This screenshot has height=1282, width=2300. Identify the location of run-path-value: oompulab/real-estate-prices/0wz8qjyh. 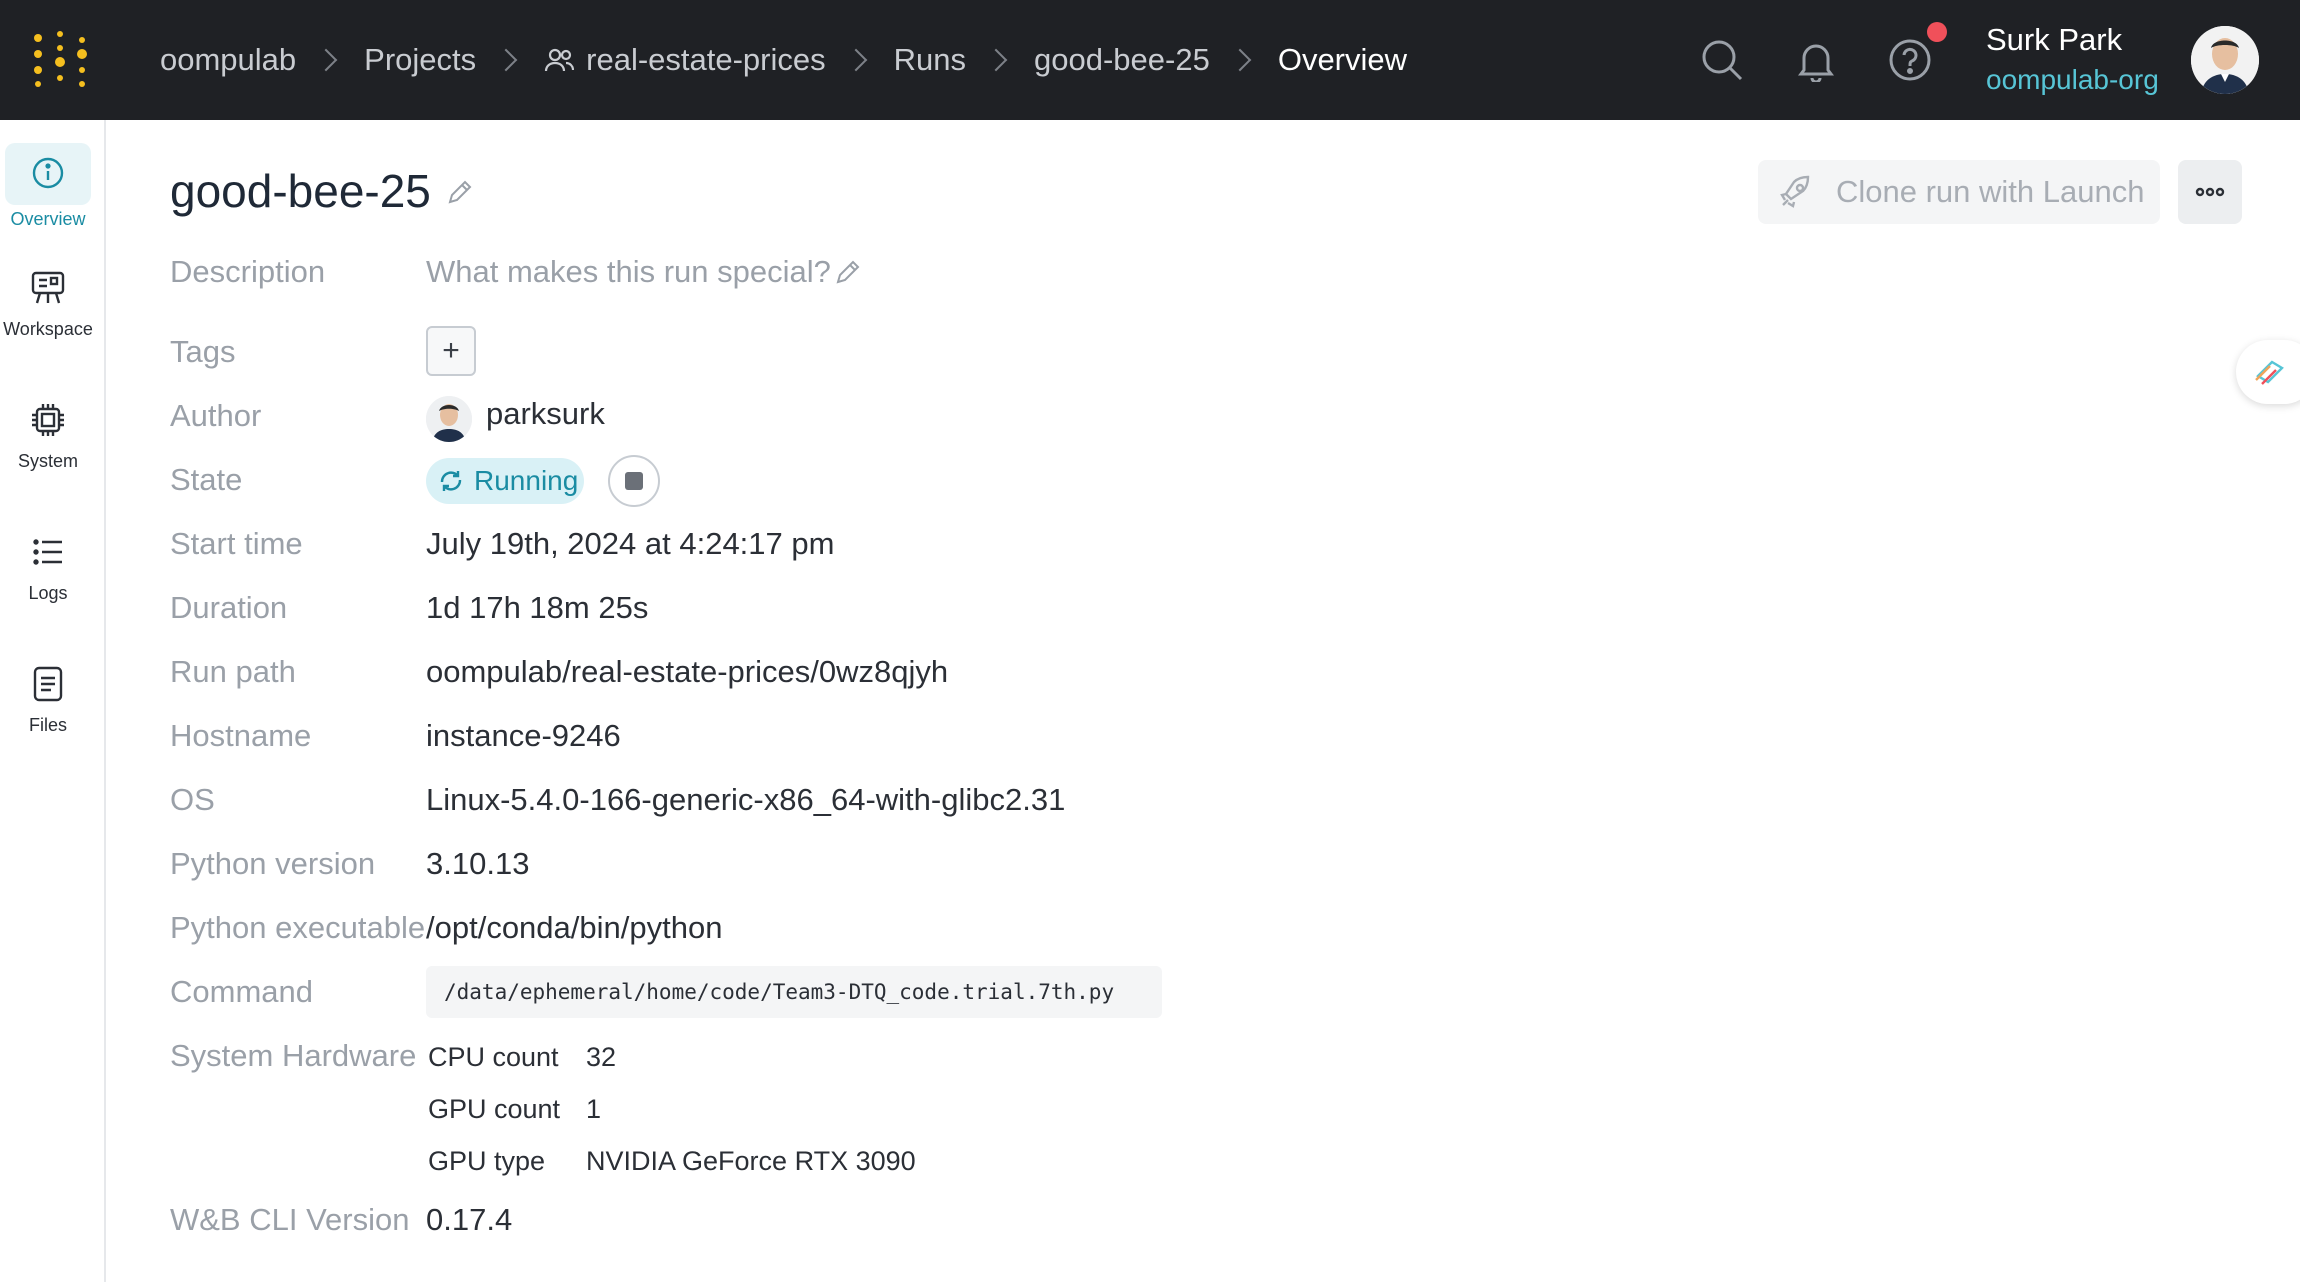
(687, 671).